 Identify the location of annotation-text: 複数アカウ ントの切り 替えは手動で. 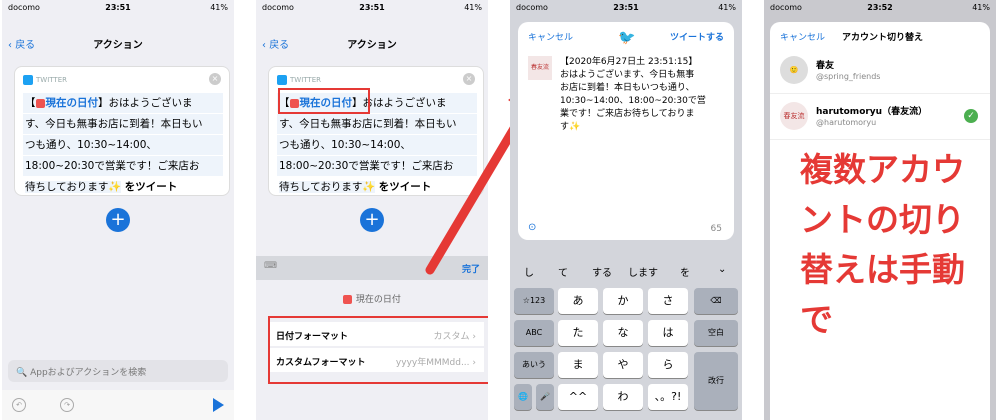
(882, 244).